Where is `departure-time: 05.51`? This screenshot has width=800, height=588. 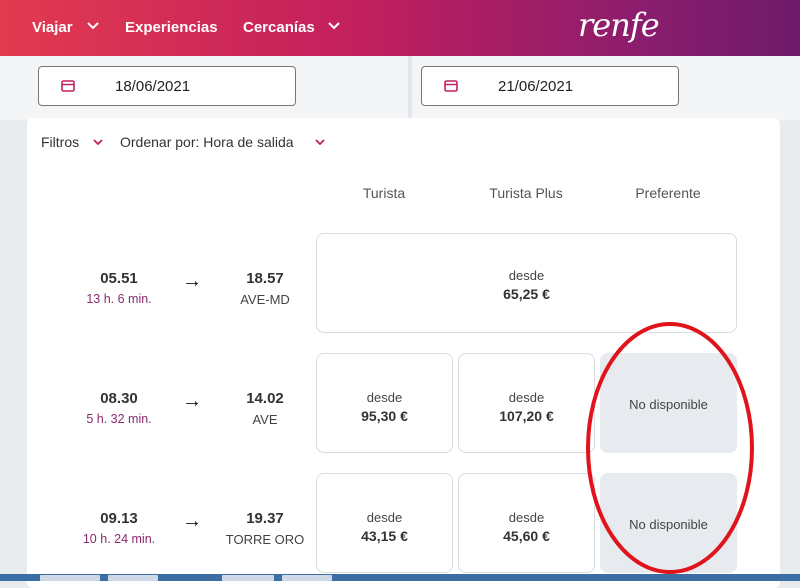
departure-time: 05.51 is located at coordinates (119, 278).